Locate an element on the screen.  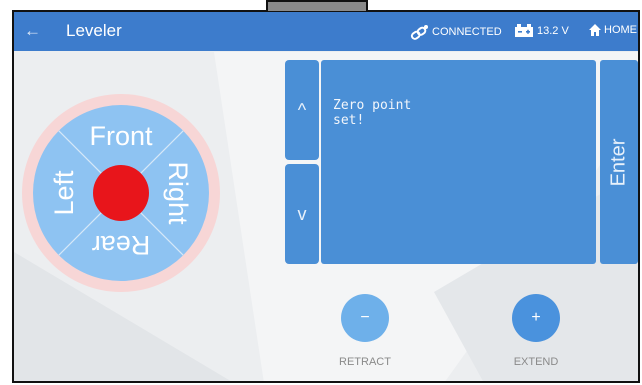
back-icon: ← is located at coordinates (32, 31).